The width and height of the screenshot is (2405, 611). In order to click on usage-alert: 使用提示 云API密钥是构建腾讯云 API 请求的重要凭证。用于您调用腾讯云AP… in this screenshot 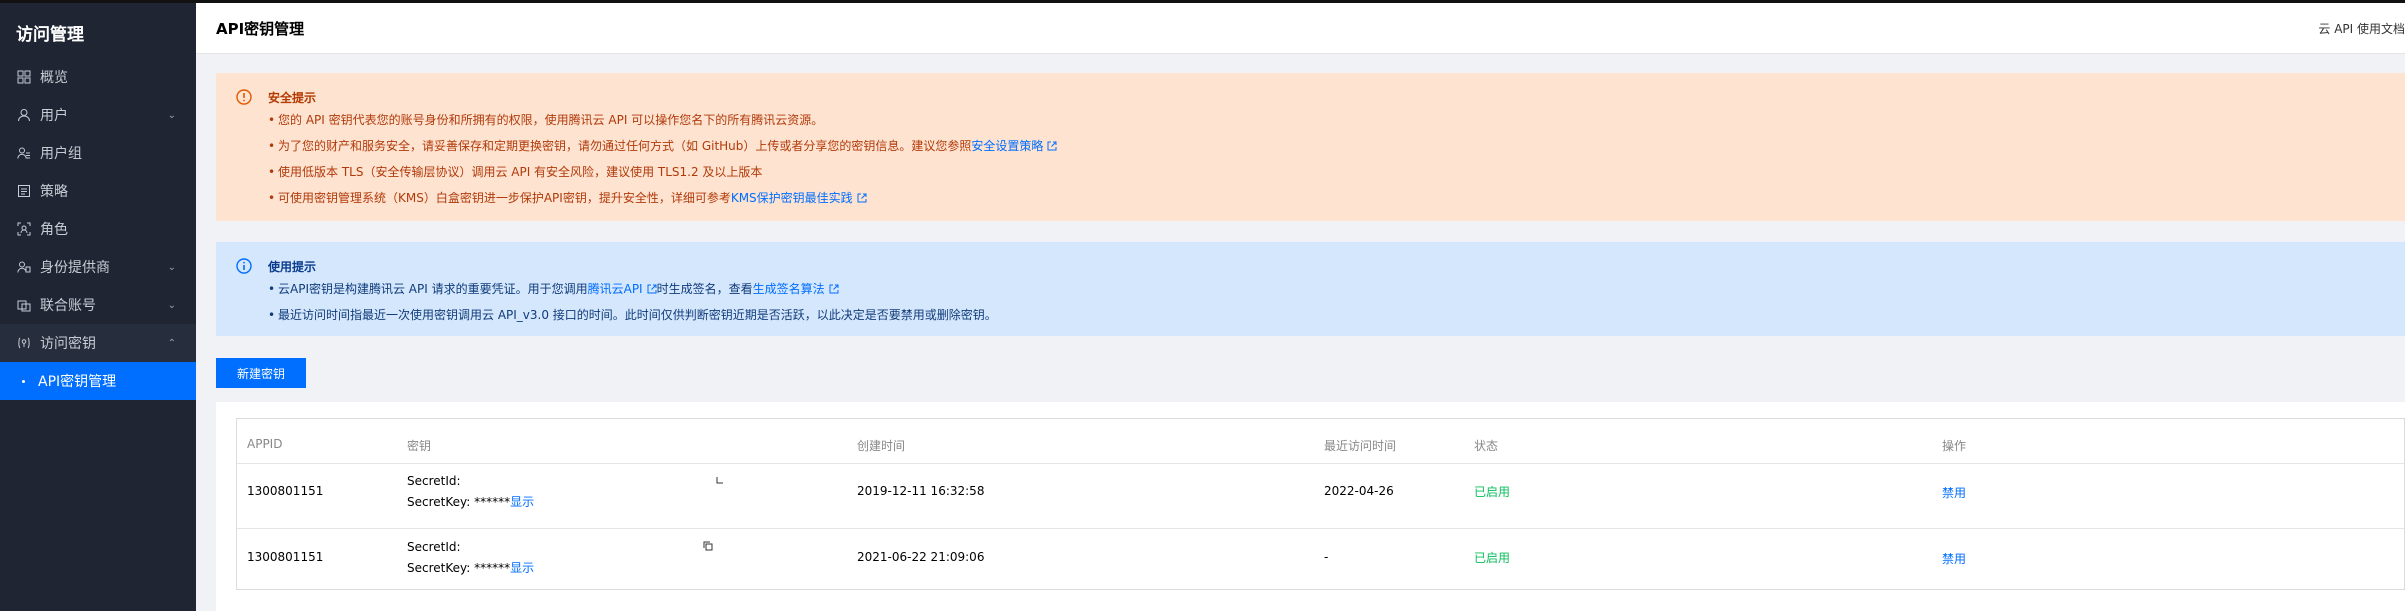, I will do `click(1310, 289)`.